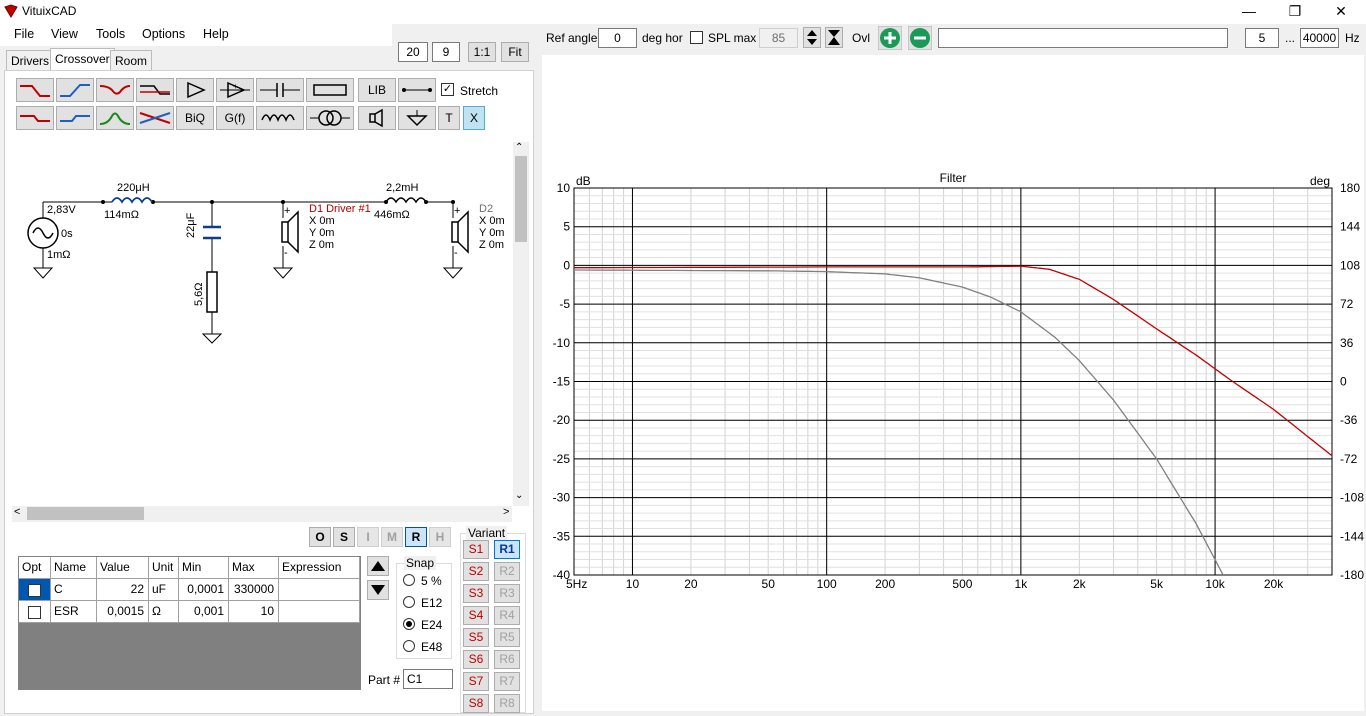  Describe the element at coordinates (30, 60) in the screenshot. I see `tab-drivers: Drivers` at that location.